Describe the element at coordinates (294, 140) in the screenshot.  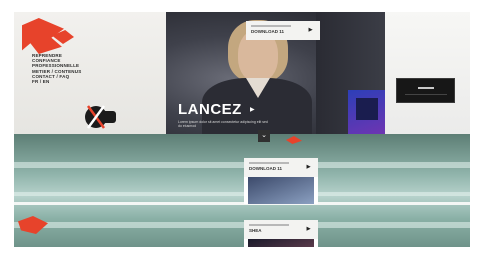
I see `red-splatter-d` at that location.